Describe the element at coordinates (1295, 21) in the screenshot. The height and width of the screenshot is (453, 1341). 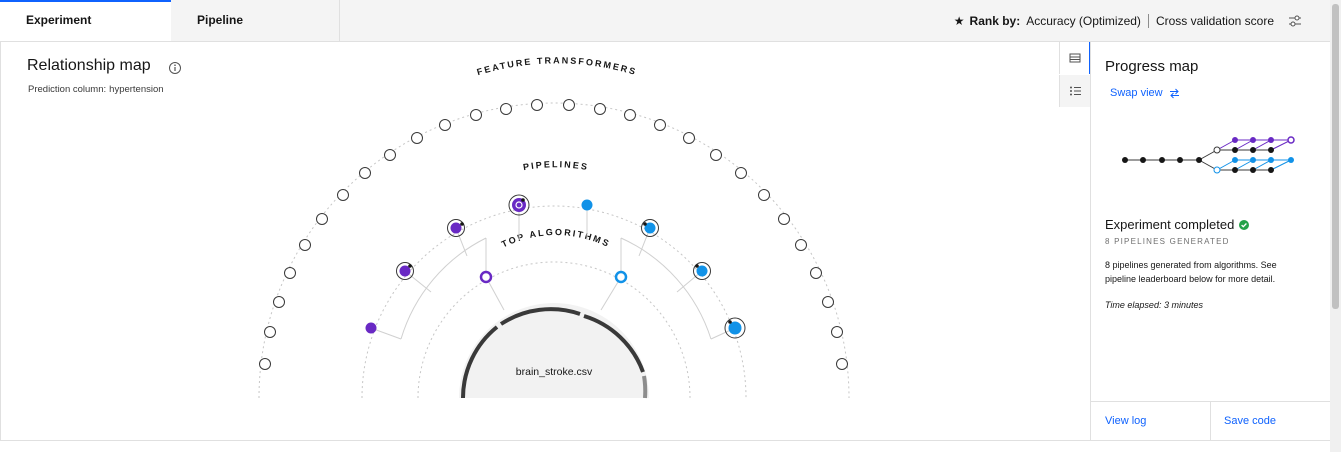
I see `adjust-icon` at that location.